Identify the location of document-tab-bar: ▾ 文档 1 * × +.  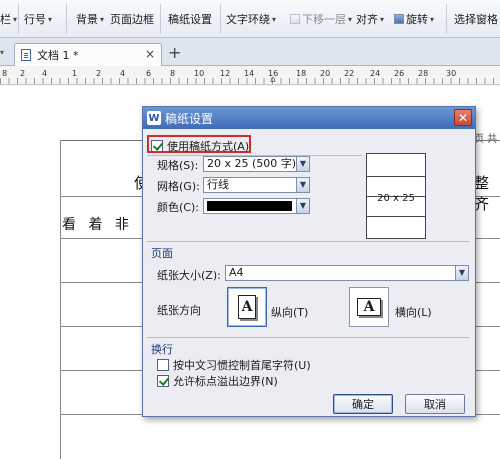
(250, 52).